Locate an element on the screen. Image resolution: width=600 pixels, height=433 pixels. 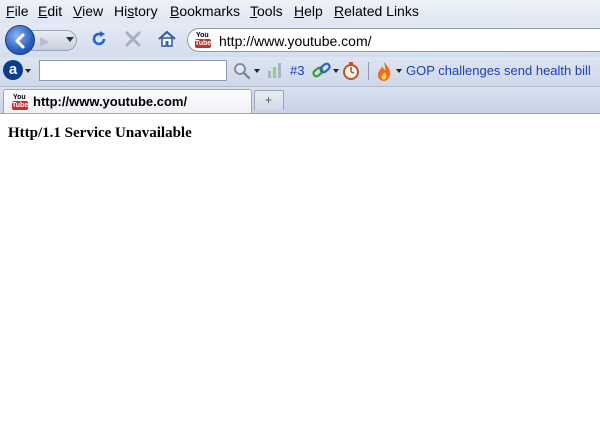
menu-history: History is located at coordinates (136, 11).